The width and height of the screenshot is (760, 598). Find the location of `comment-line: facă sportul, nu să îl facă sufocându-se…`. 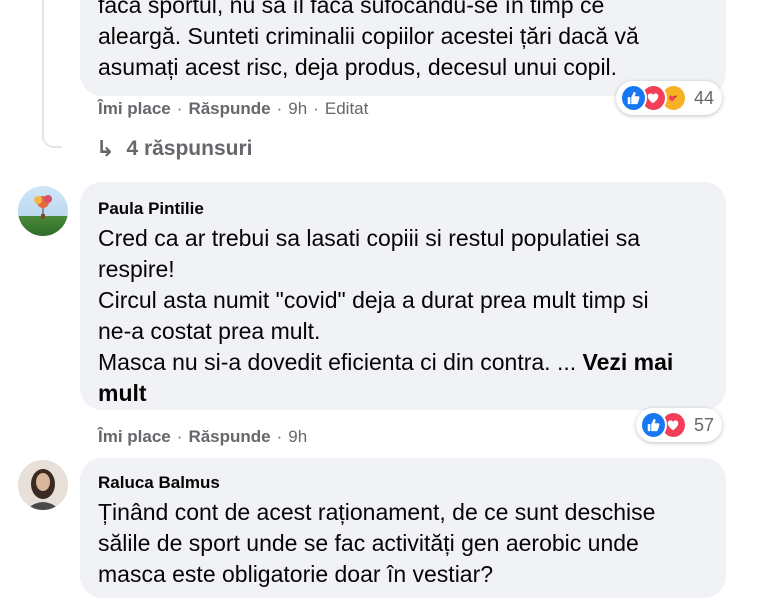

comment-line: facă sportul, nu să îl facă sufocându-se… is located at coordinates (351, 9).